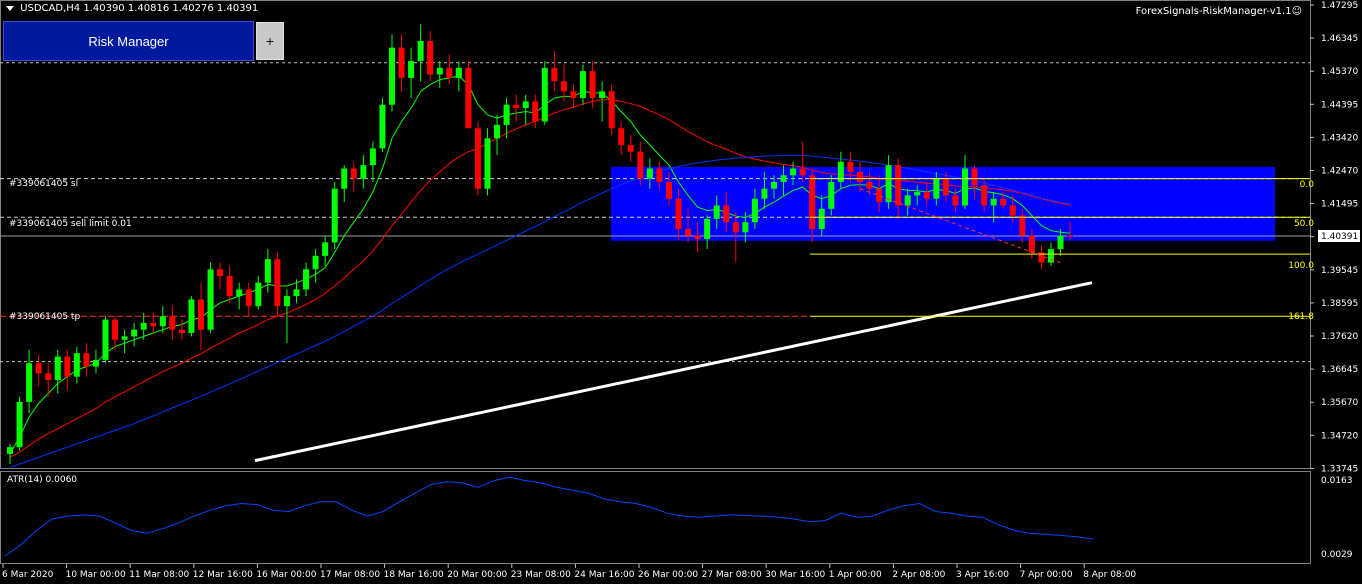  I want to click on price-axis-label: 1.39545, so click(1339, 271).